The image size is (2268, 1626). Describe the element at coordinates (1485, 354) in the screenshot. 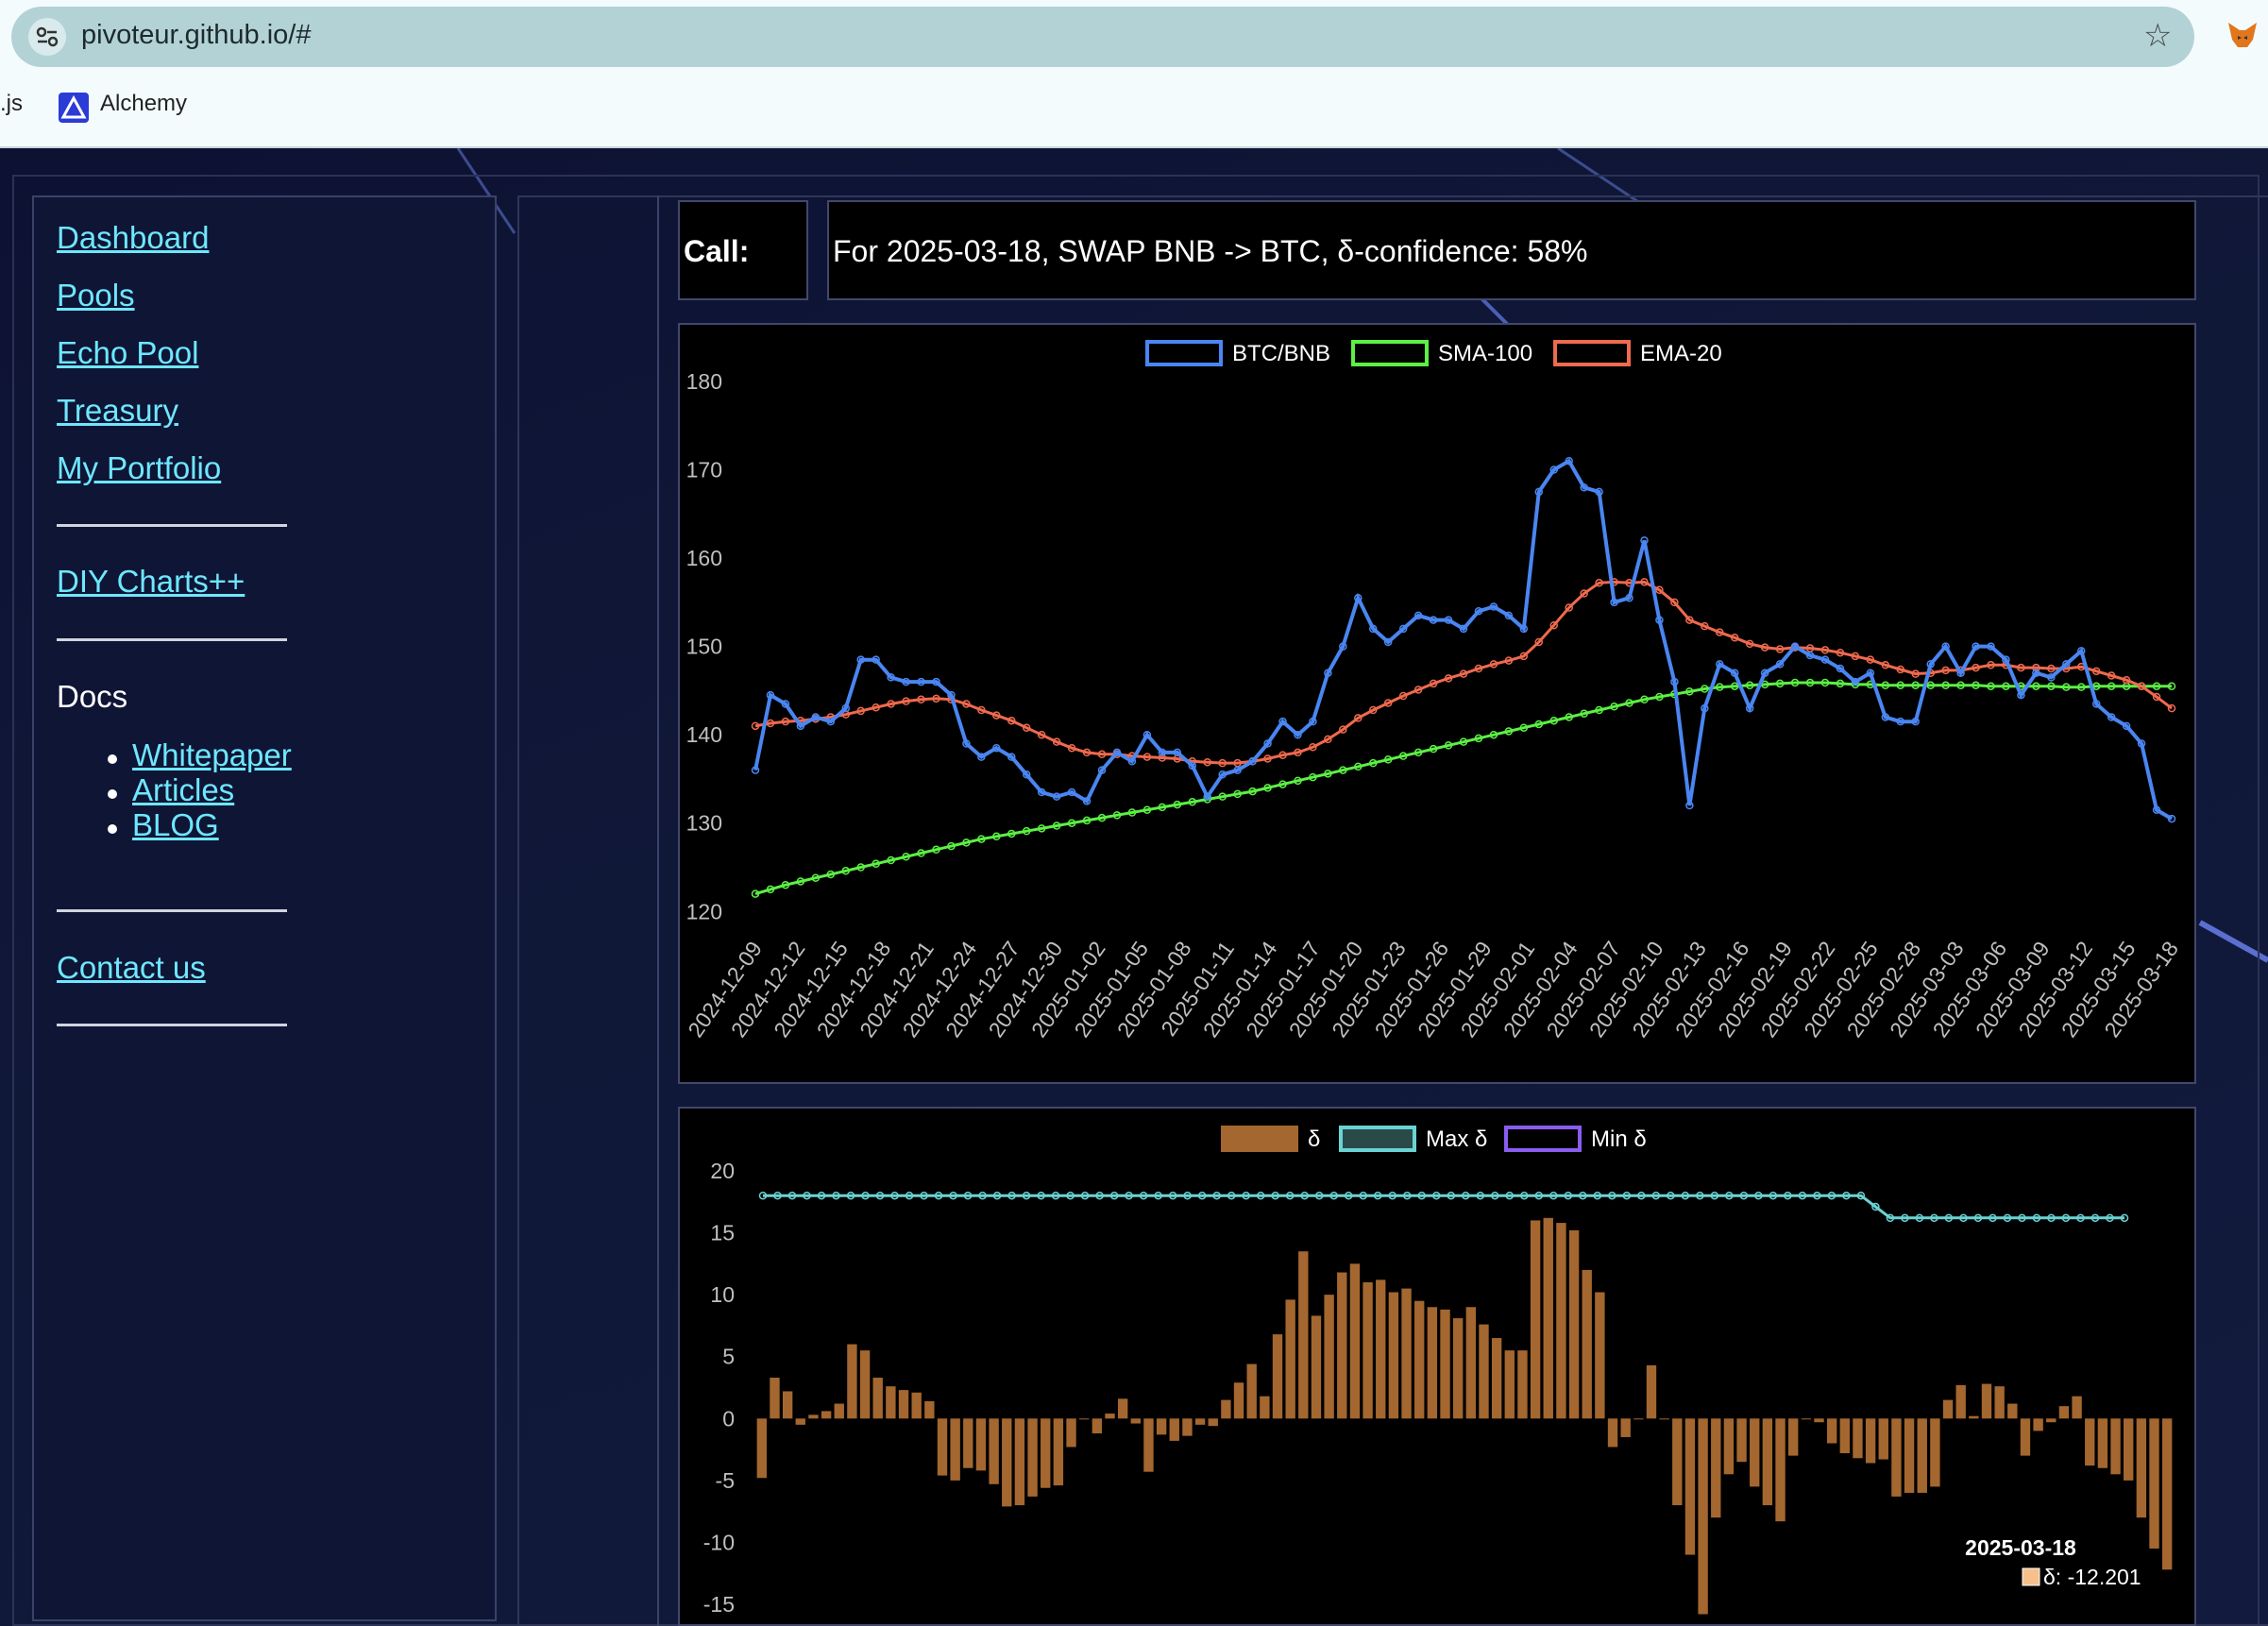

I see `legend-label: SMA-100` at that location.